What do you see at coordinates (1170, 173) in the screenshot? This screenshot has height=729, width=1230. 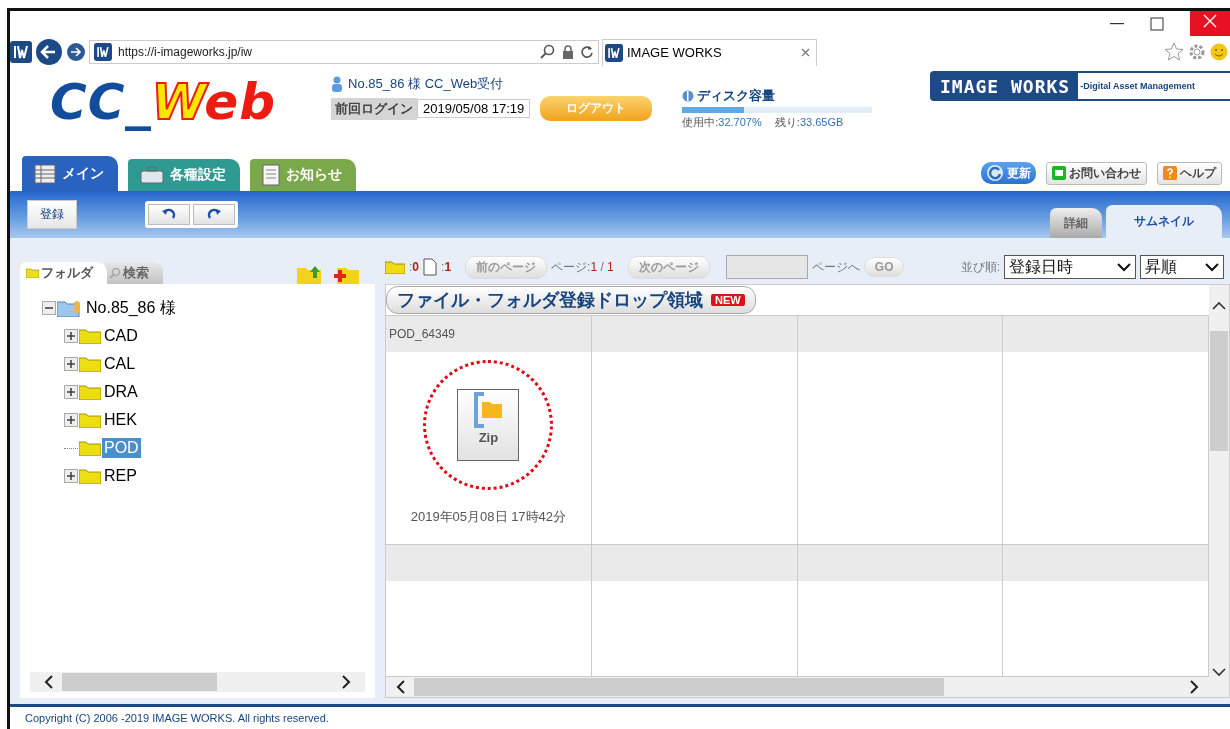 I see `help-icon` at bounding box center [1170, 173].